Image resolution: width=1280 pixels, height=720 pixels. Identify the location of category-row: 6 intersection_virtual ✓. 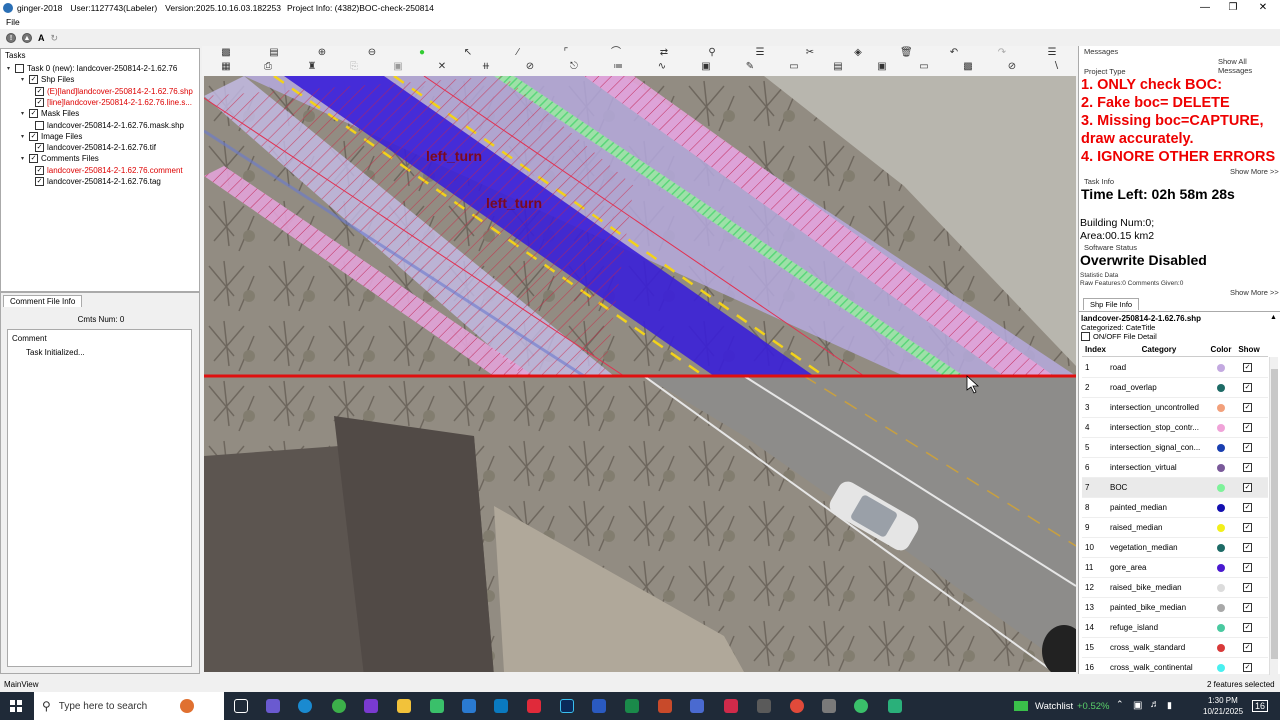
(1175, 468).